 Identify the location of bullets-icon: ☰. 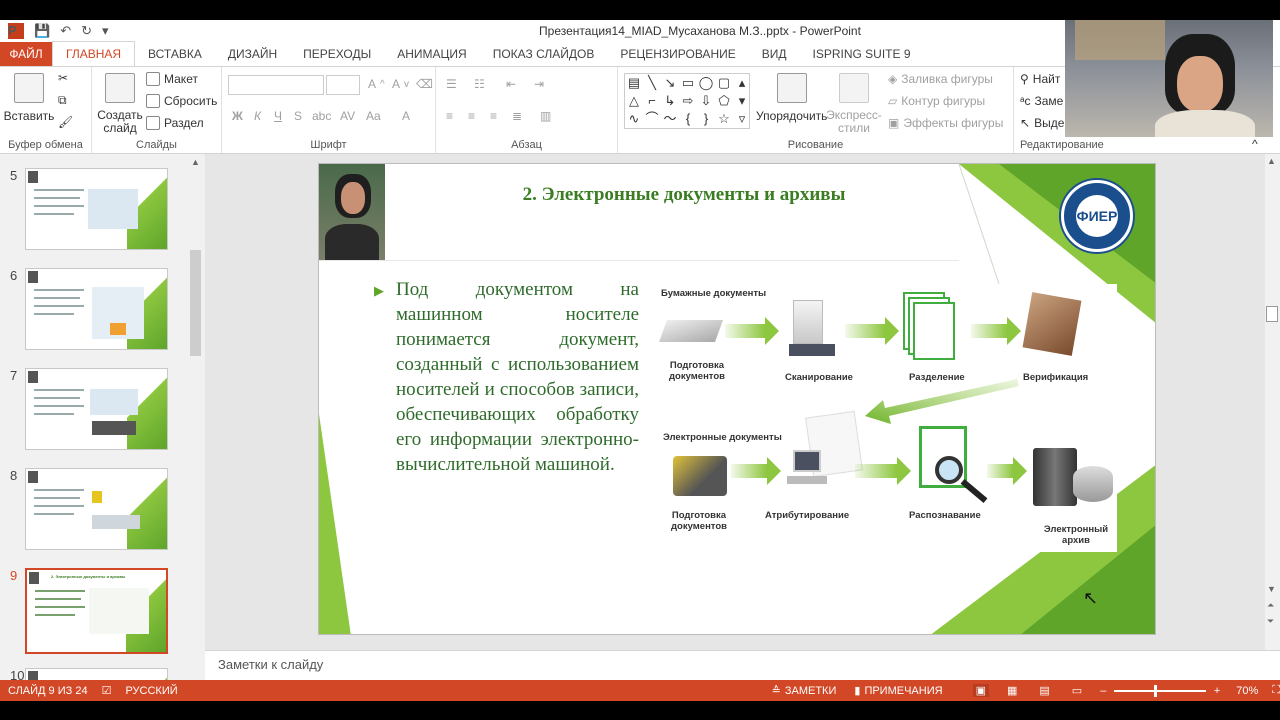
(451, 84).